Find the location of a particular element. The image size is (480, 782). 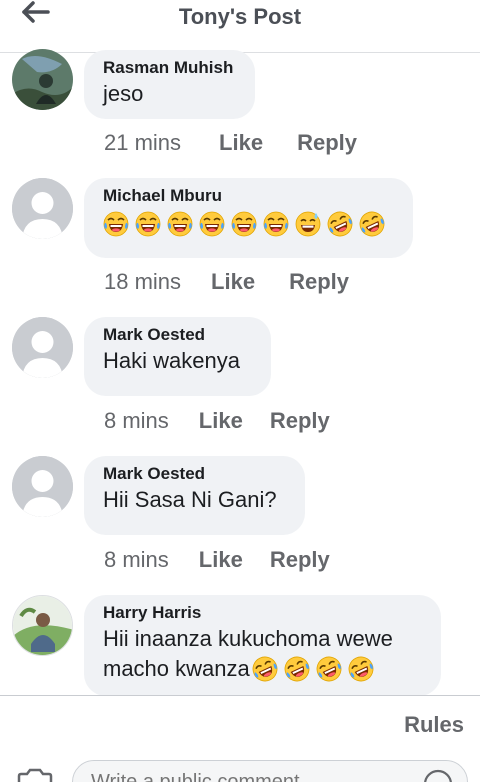

comment-author: Rasman Muhish is located at coordinates (169, 68).